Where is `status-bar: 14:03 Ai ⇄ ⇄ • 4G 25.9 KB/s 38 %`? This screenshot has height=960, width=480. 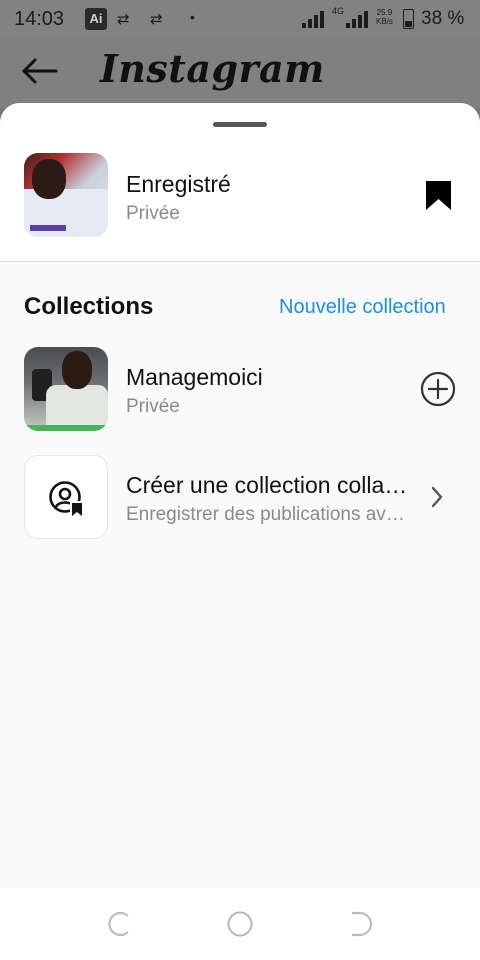 status-bar: 14:03 Ai ⇄ ⇄ • 4G 25.9 KB/s 38 % is located at coordinates (240, 19).